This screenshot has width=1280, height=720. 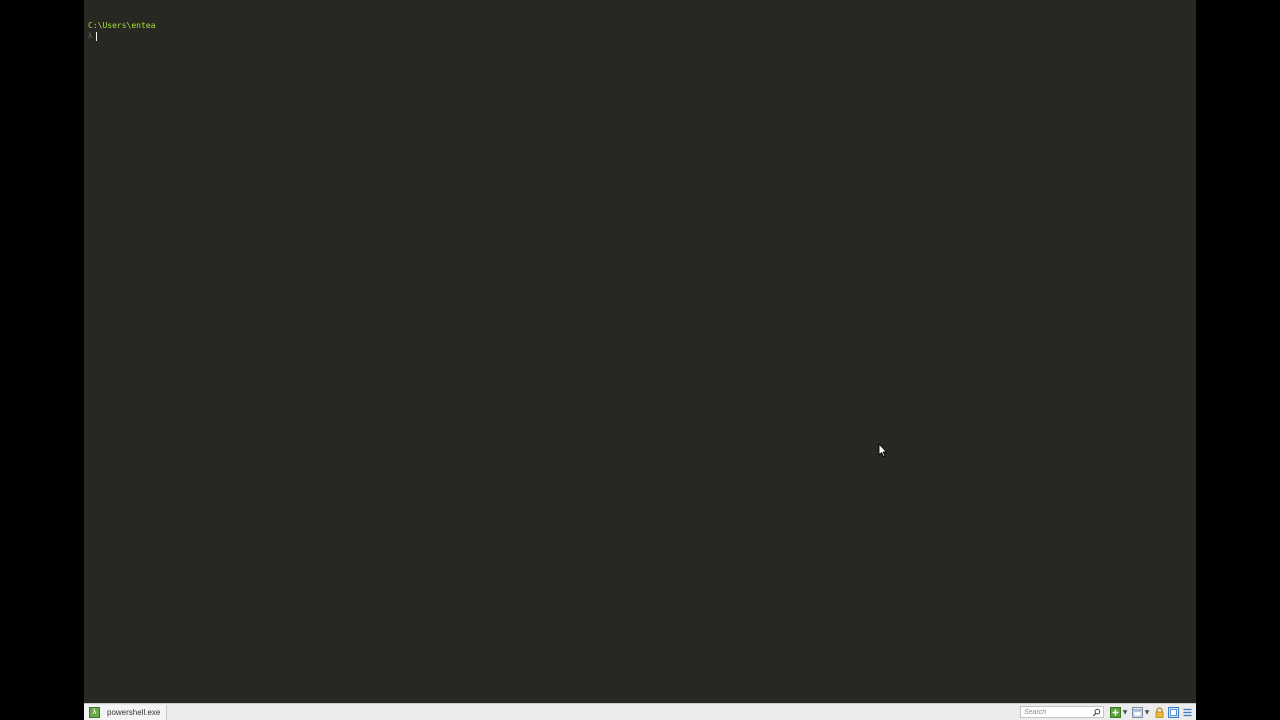 I want to click on search-input, so click(x=1057, y=712).